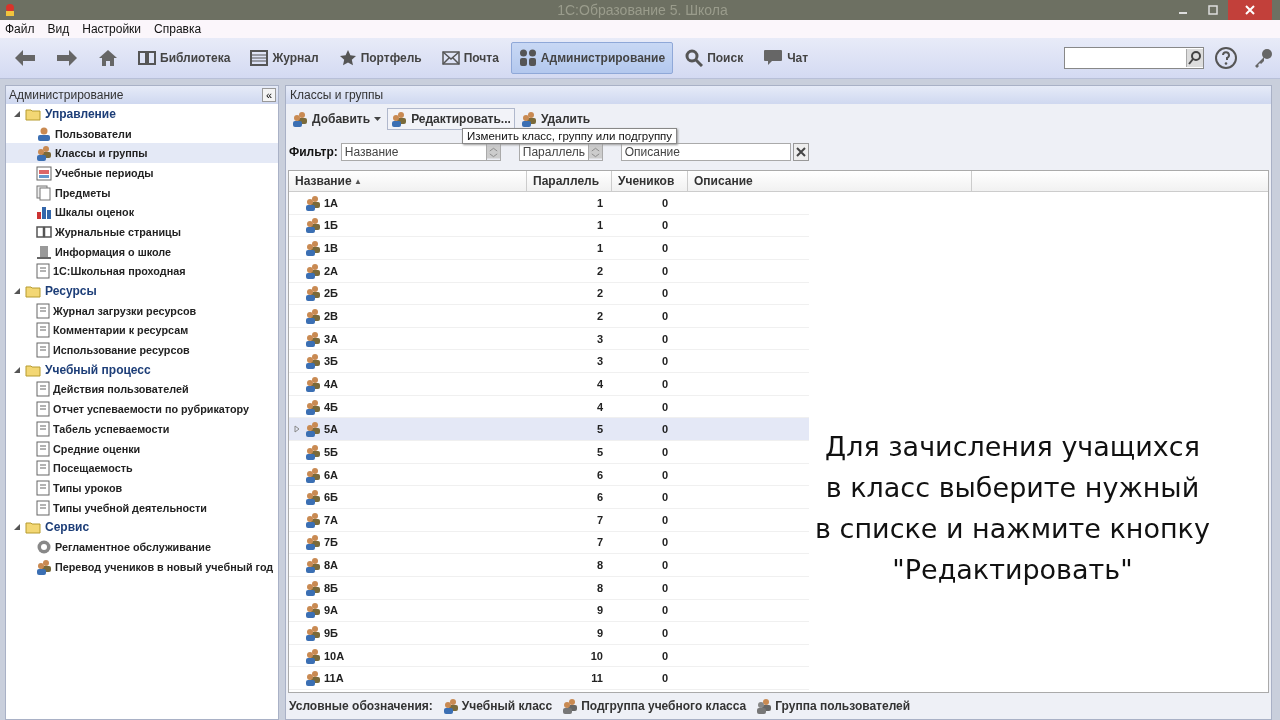 Image resolution: width=1280 pixels, height=720 pixels. Describe the element at coordinates (549, 362) in the screenshot. I see `table-row: 3Б 3 0` at that location.